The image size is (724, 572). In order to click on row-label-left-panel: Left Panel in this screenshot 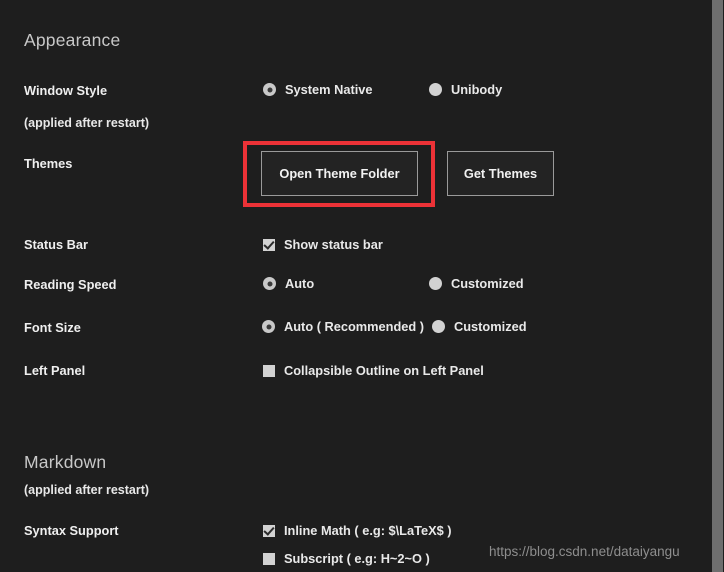, I will do `click(55, 370)`.